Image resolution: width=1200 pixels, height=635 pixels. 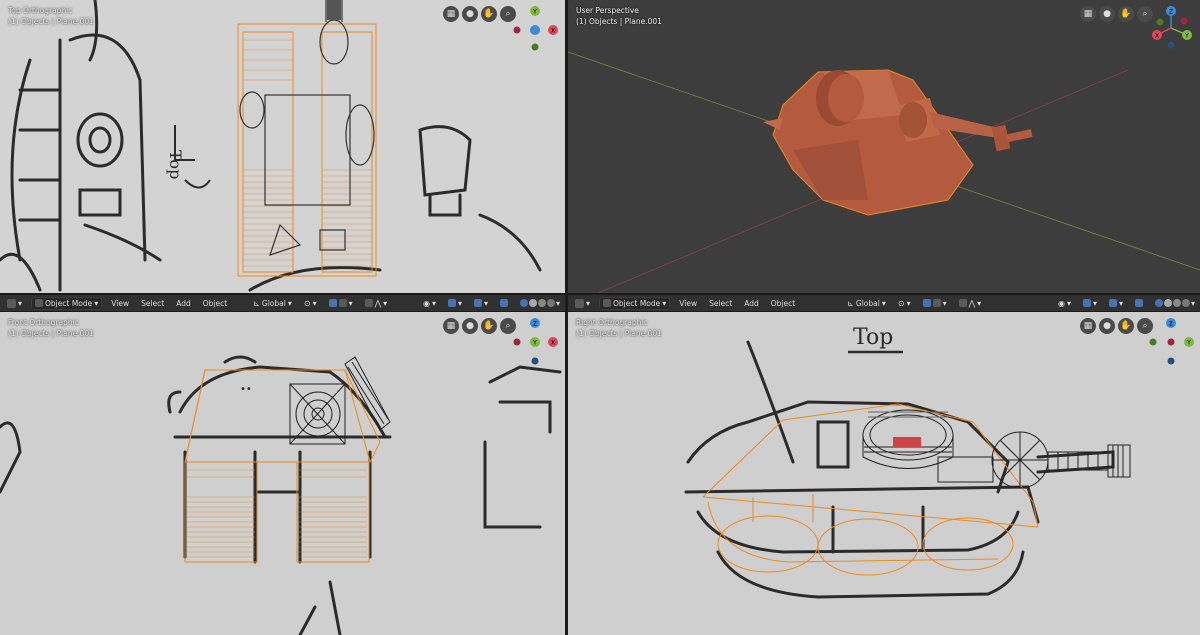 What do you see at coordinates (1171, 340) in the screenshot?
I see `navigation-gizmo: Z Y` at bounding box center [1171, 340].